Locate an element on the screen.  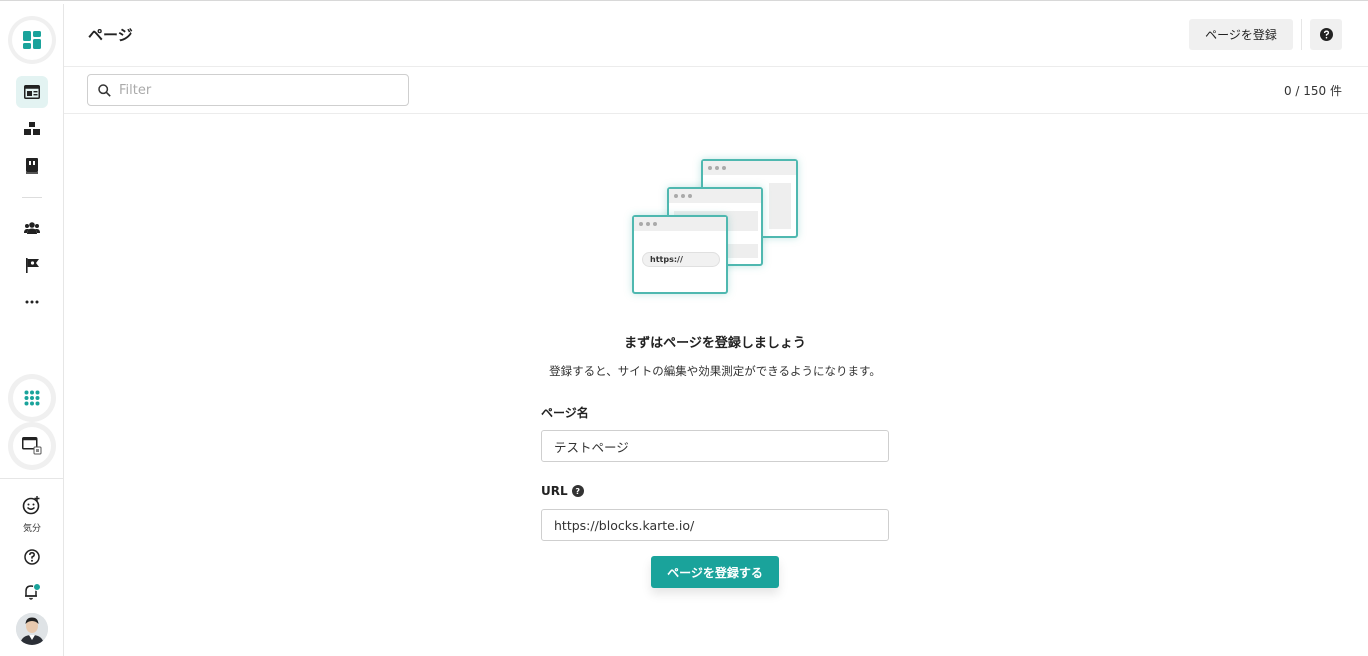
mood-button: 気分 is located at coordinates (32, 515).